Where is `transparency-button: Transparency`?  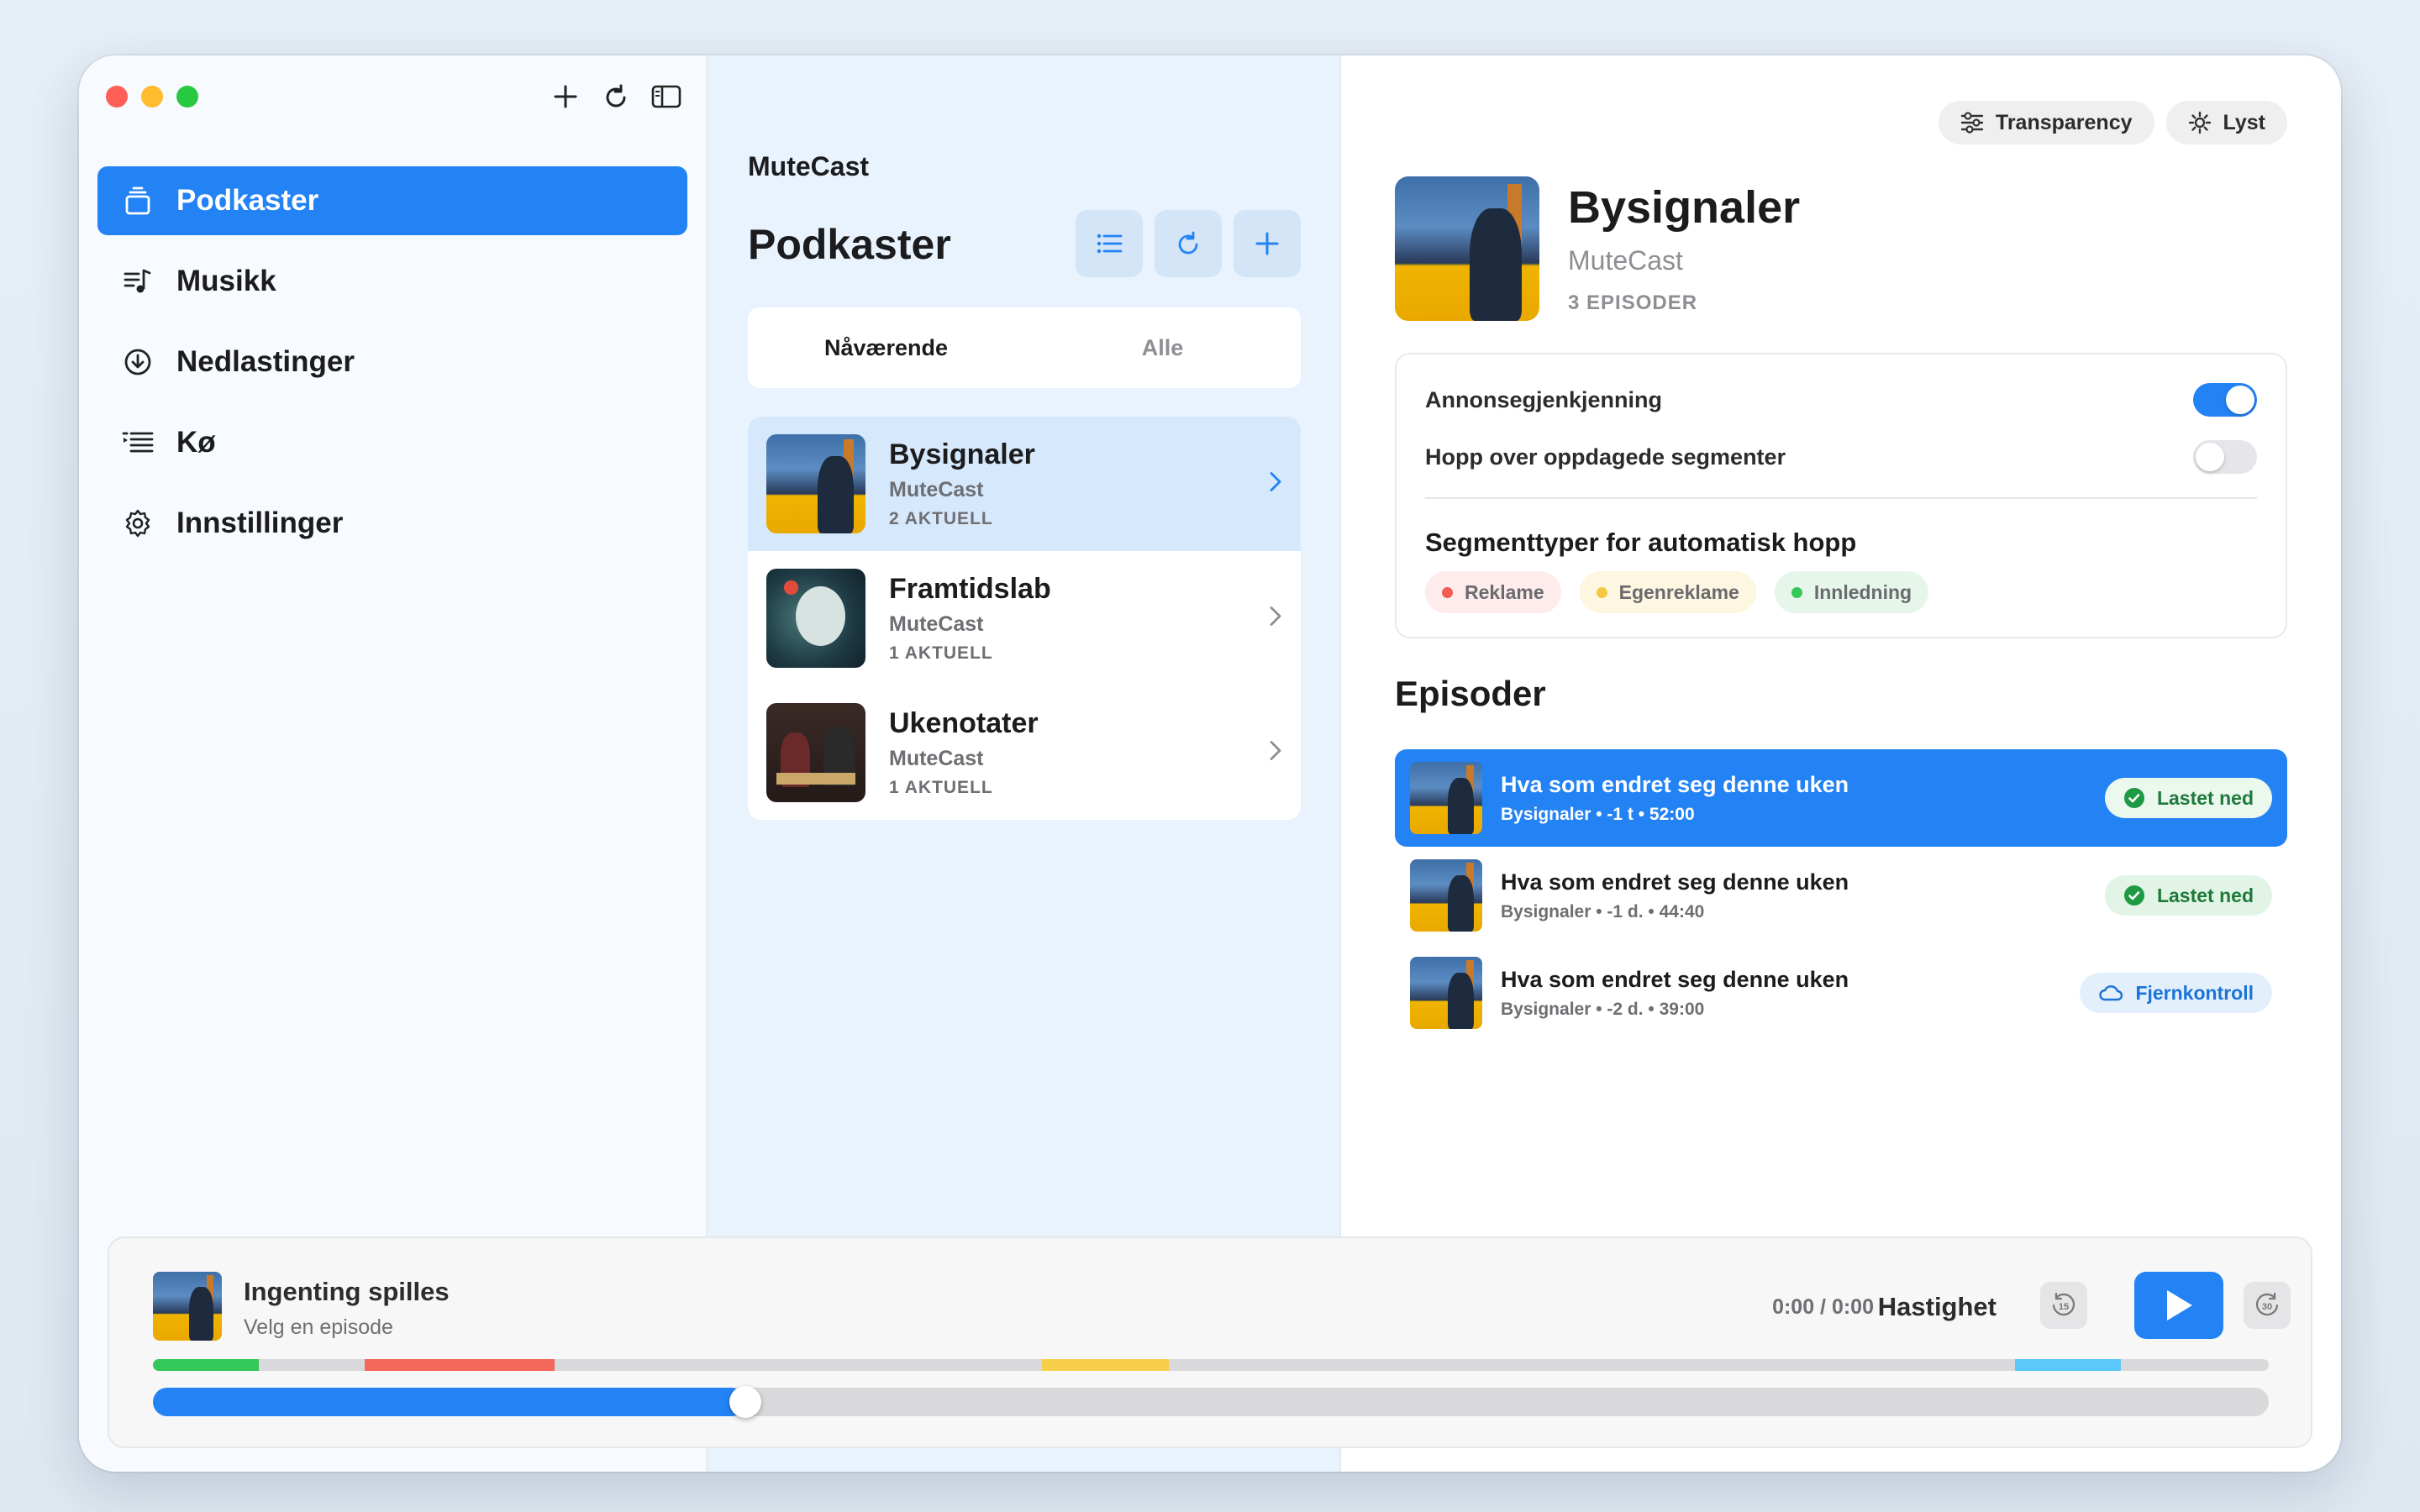
transparency-button: Transparency is located at coordinates (2046, 122).